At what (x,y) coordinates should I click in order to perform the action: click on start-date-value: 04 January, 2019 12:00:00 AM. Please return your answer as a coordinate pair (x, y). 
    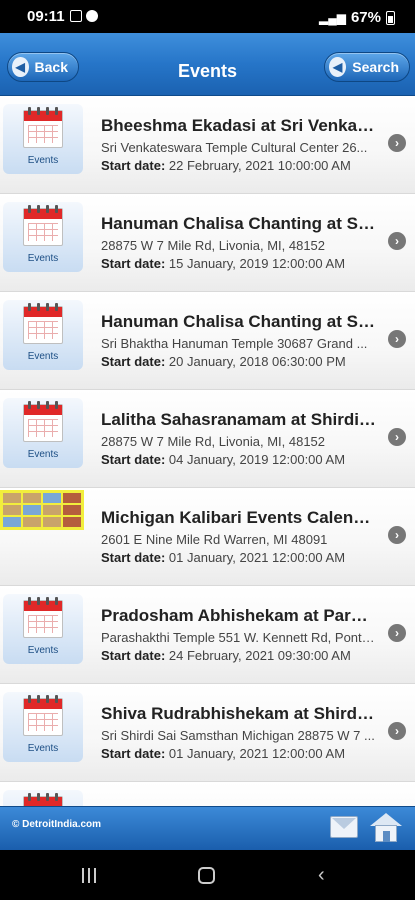
    Looking at the image, I should click on (257, 459).